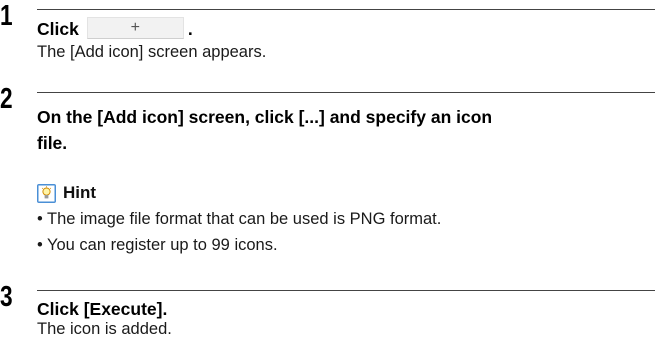  Describe the element at coordinates (152, 52) in the screenshot. I see `step-1-body: The [Add icon] screen appears.` at that location.